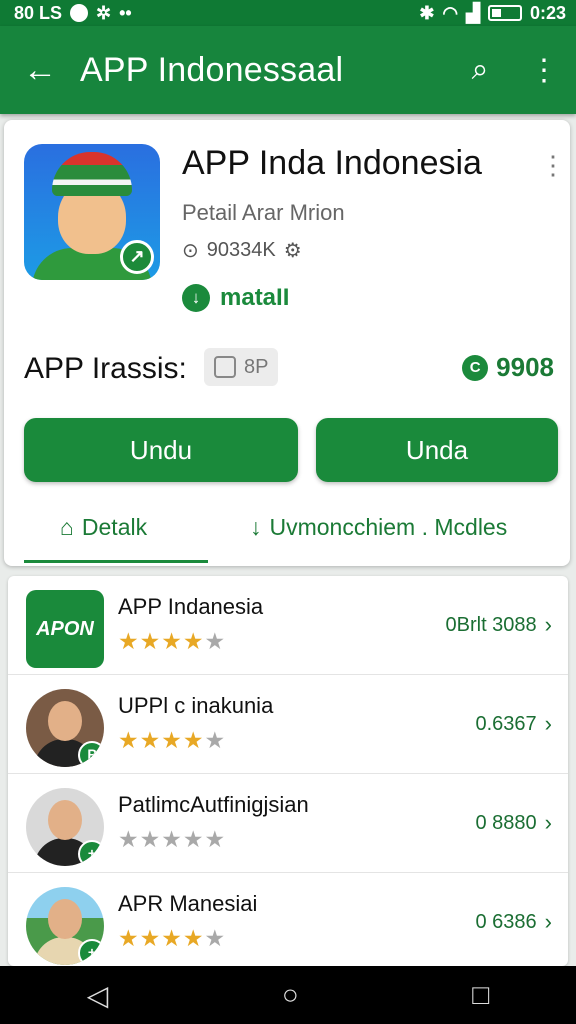  I want to click on list-item-value-text: 0 6386, so click(506, 921).